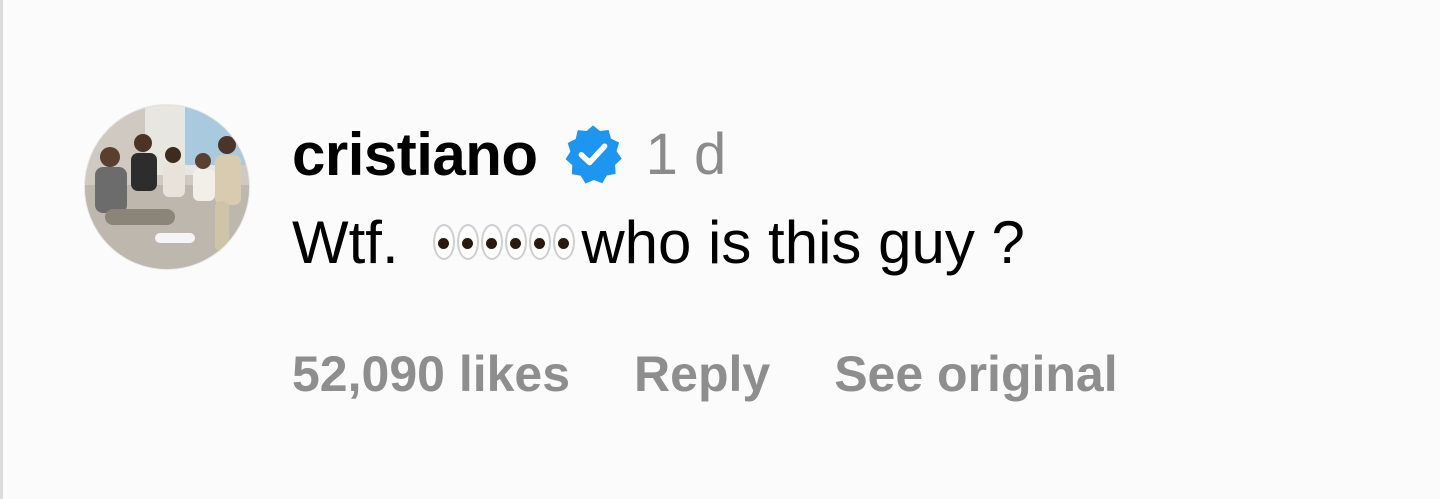  I want to click on comment-text-suffix: who is this guy ?, so click(803, 242).